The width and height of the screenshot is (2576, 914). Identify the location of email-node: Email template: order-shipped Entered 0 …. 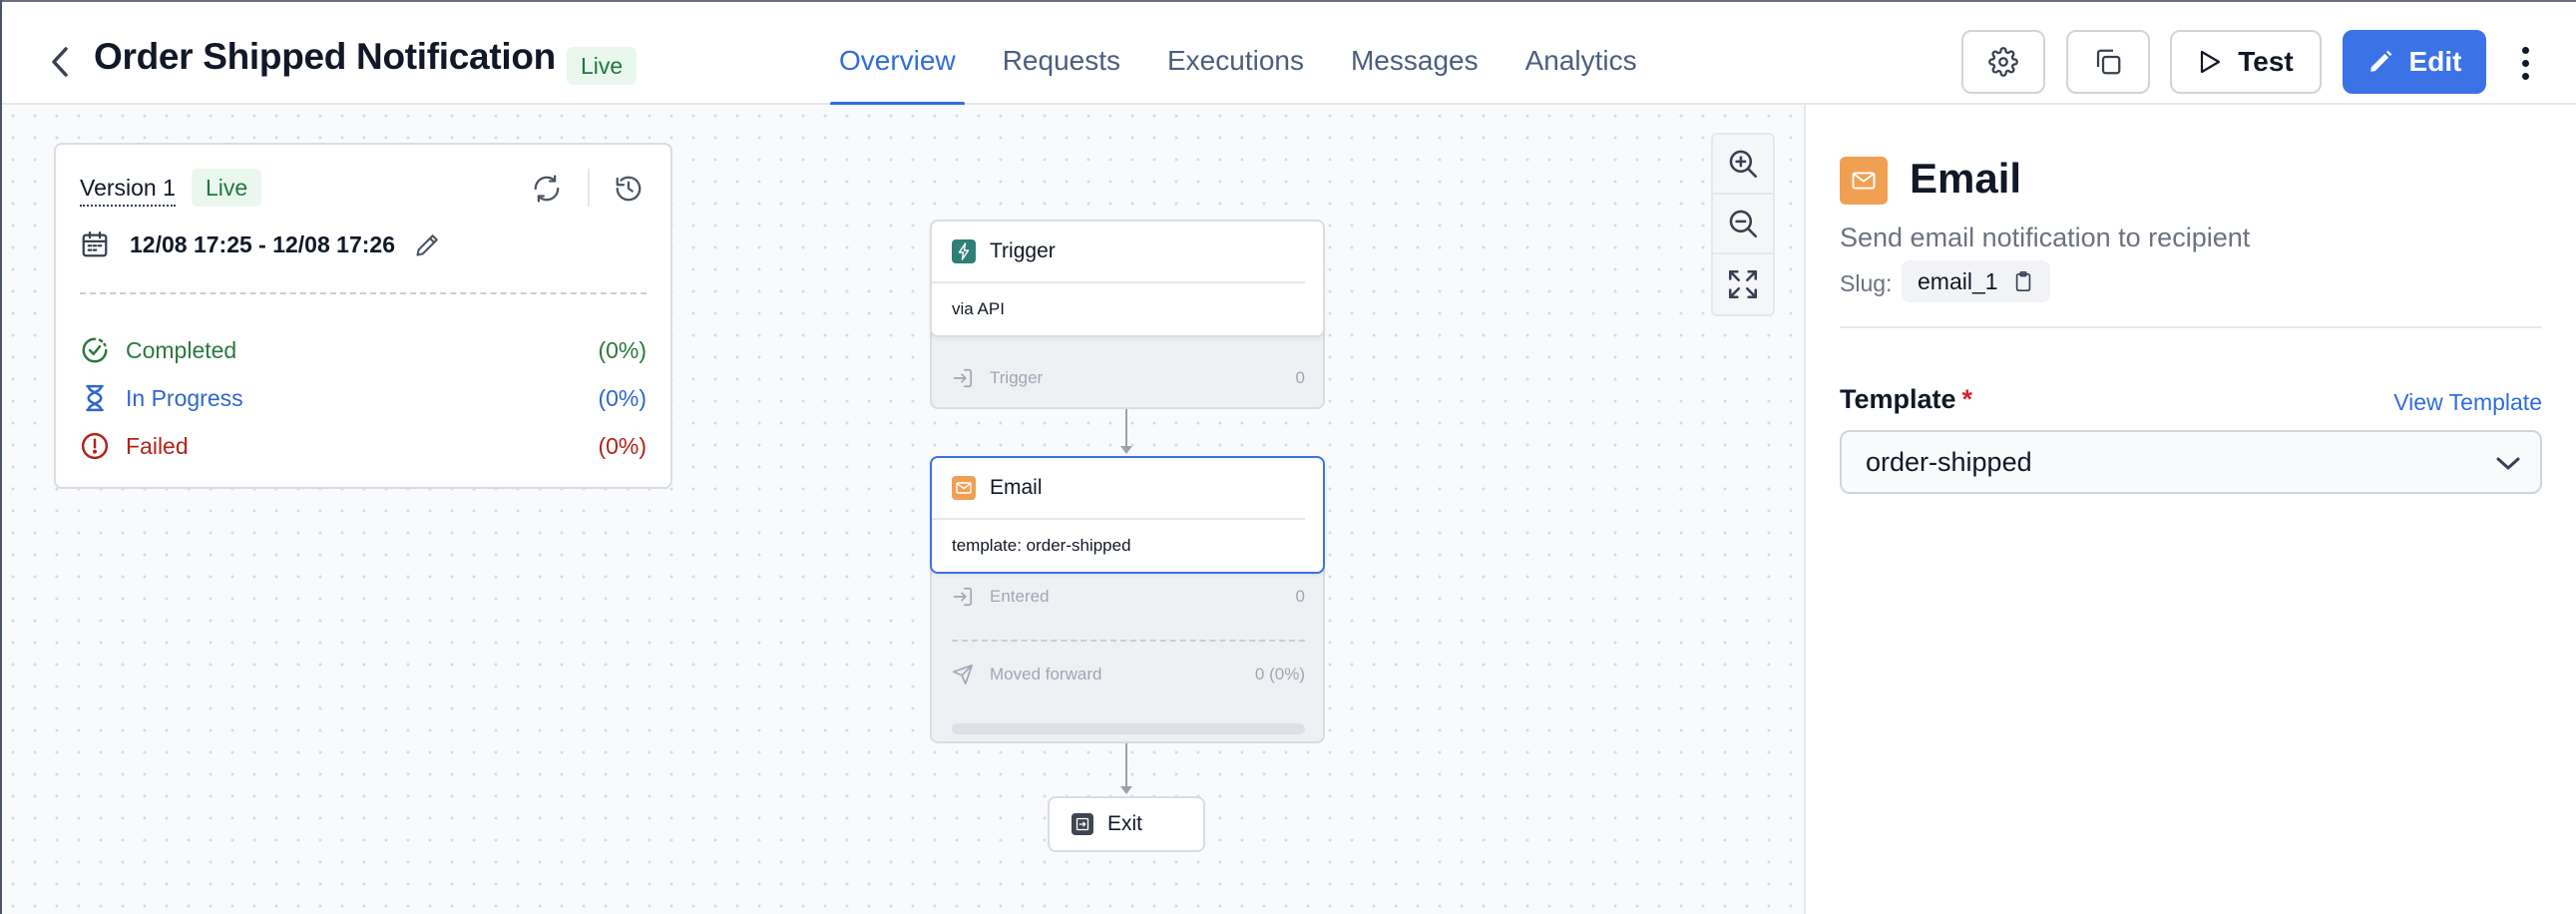
(1127, 599).